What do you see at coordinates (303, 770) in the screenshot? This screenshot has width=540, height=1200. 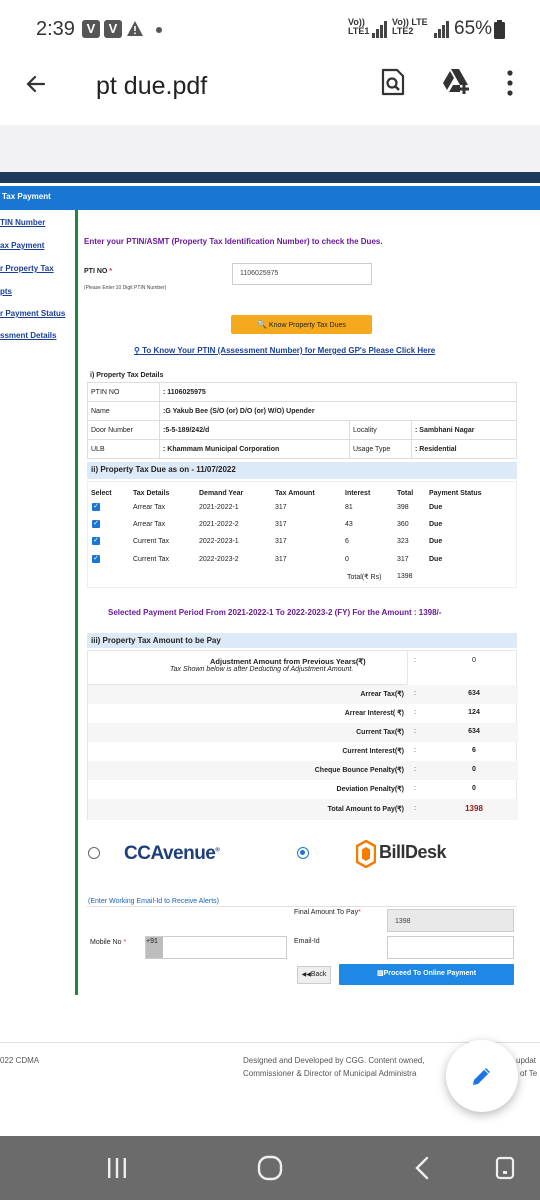 I see `amount-row: Cheque Bounce Penalty(₹) : 0` at bounding box center [303, 770].